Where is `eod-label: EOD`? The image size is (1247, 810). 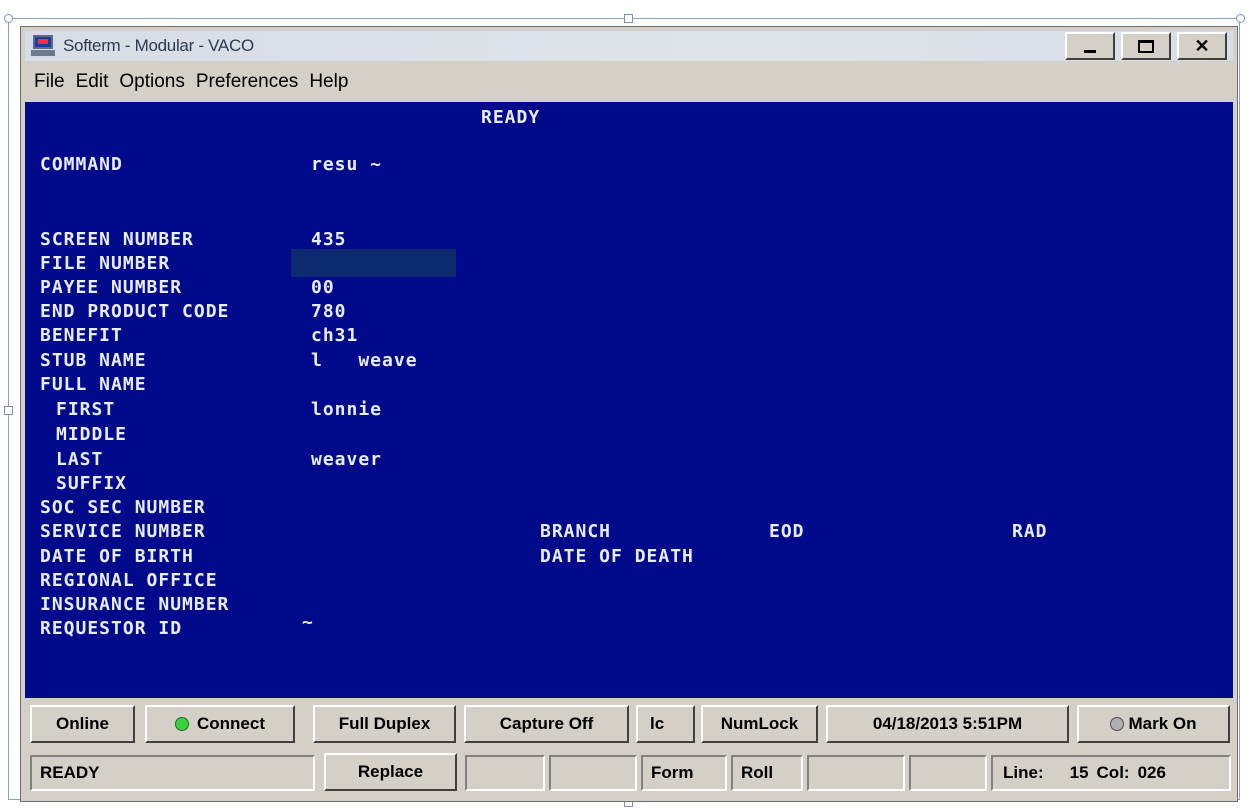
eod-label: EOD is located at coordinates (787, 531).